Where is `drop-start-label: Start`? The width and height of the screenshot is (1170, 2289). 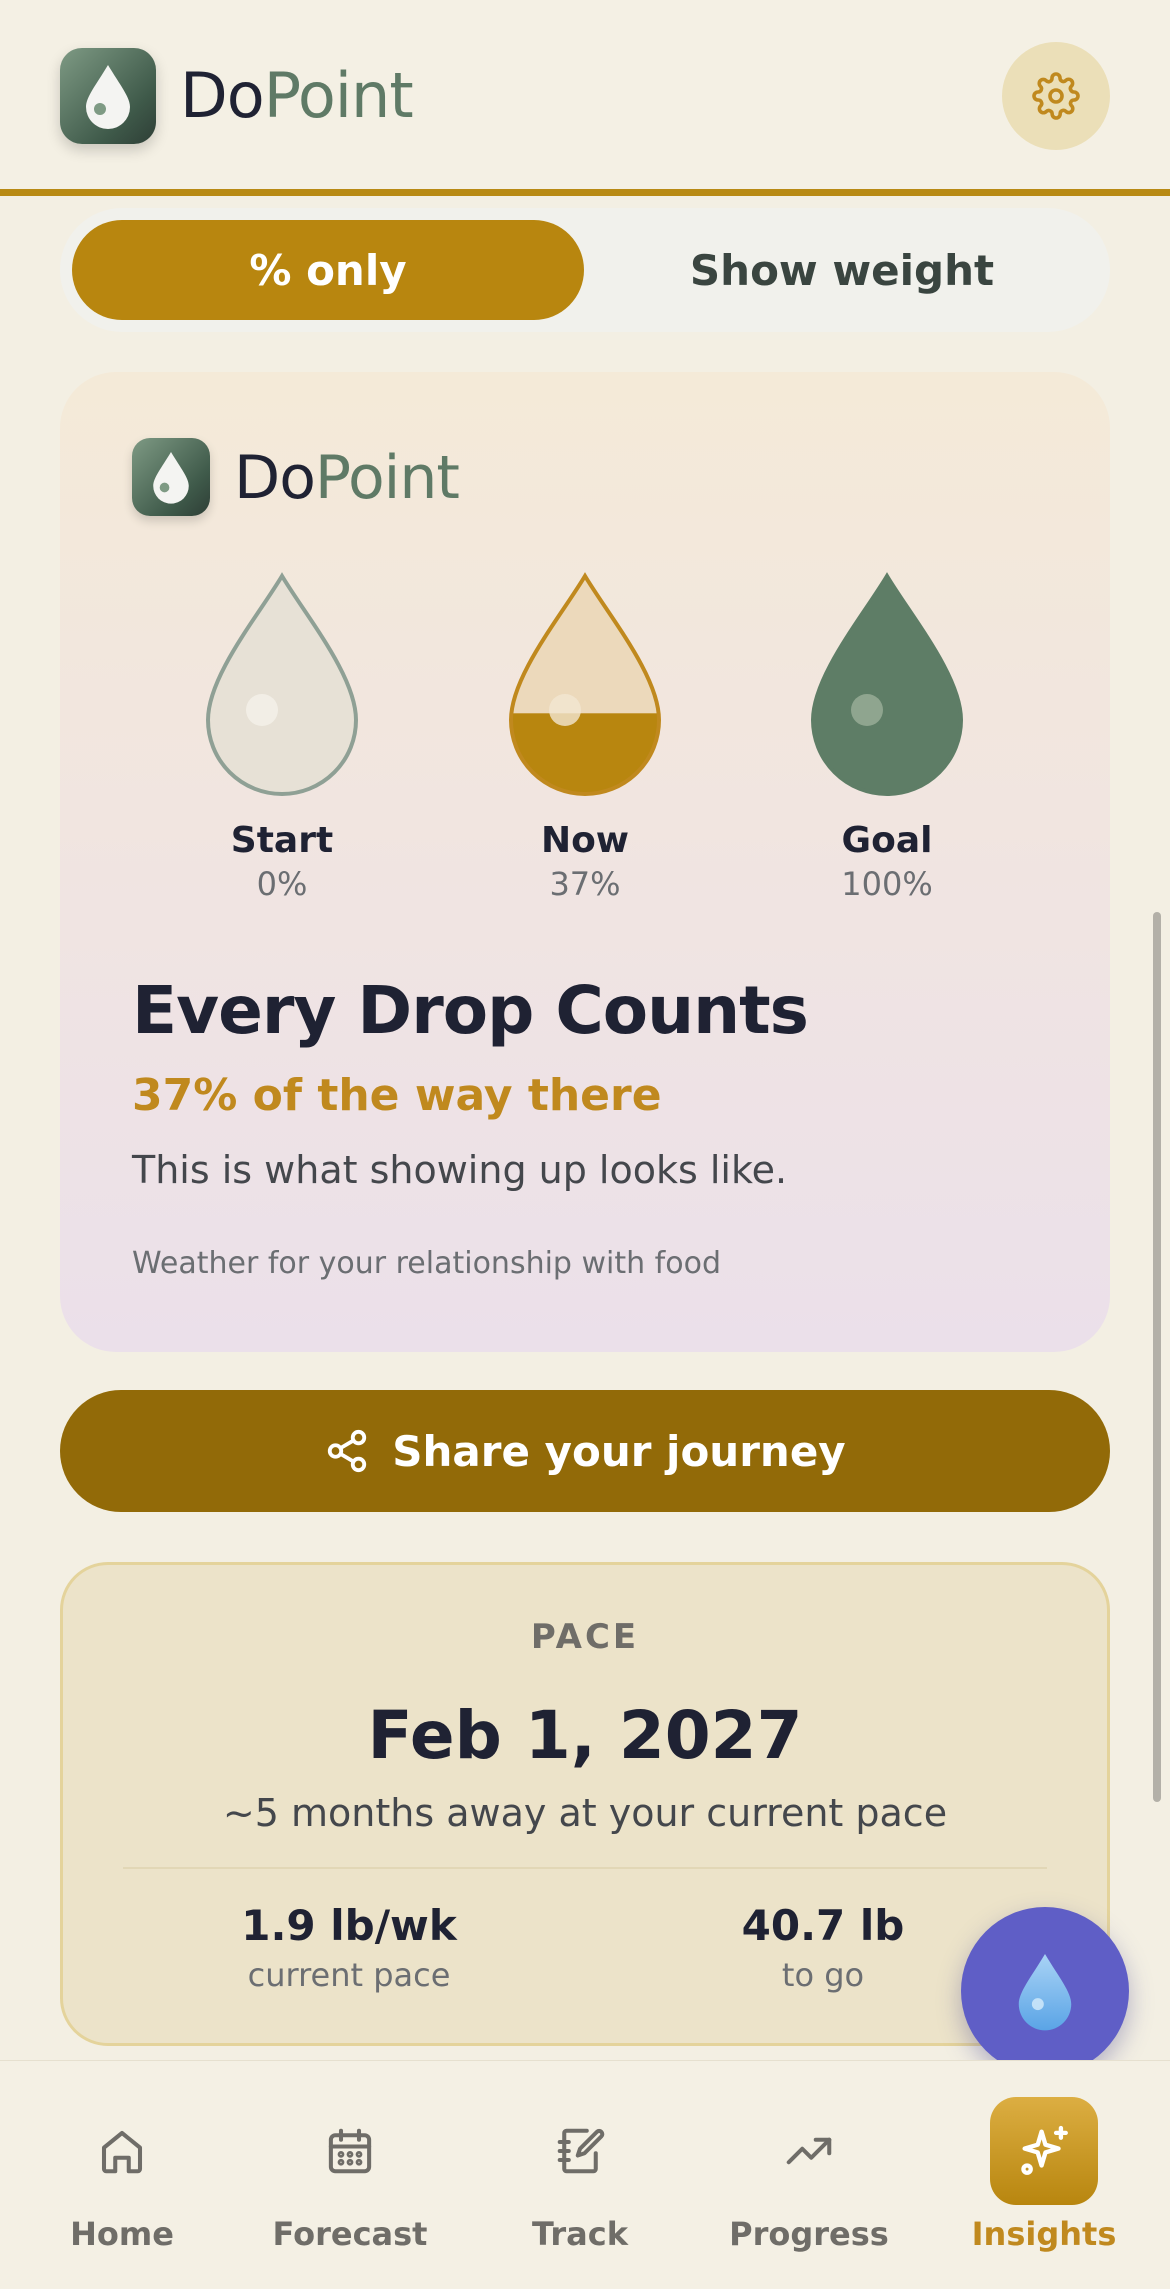
drop-start-label: Start is located at coordinates (282, 840).